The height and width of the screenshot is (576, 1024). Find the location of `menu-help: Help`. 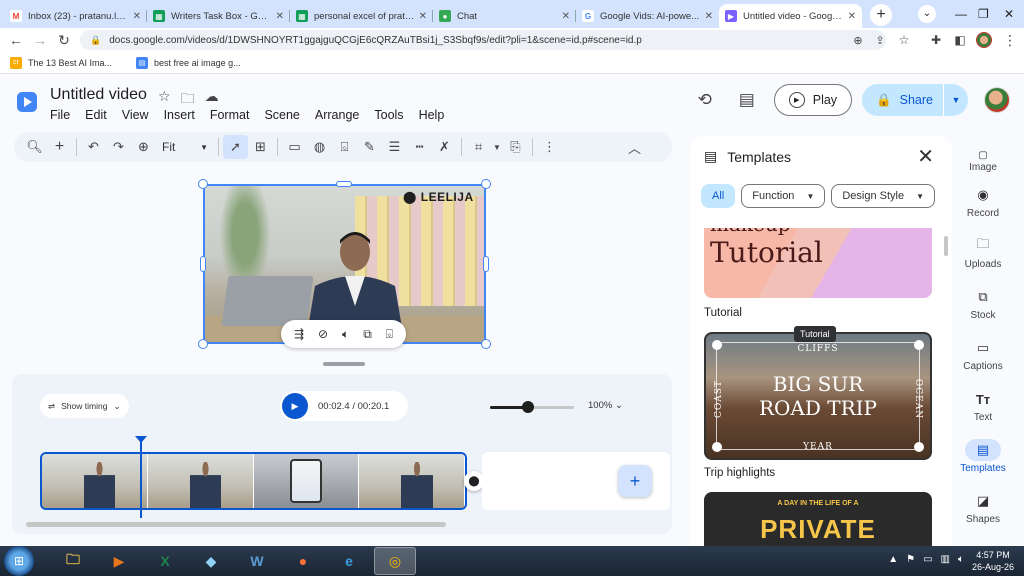

menu-help: Help is located at coordinates (432, 115).